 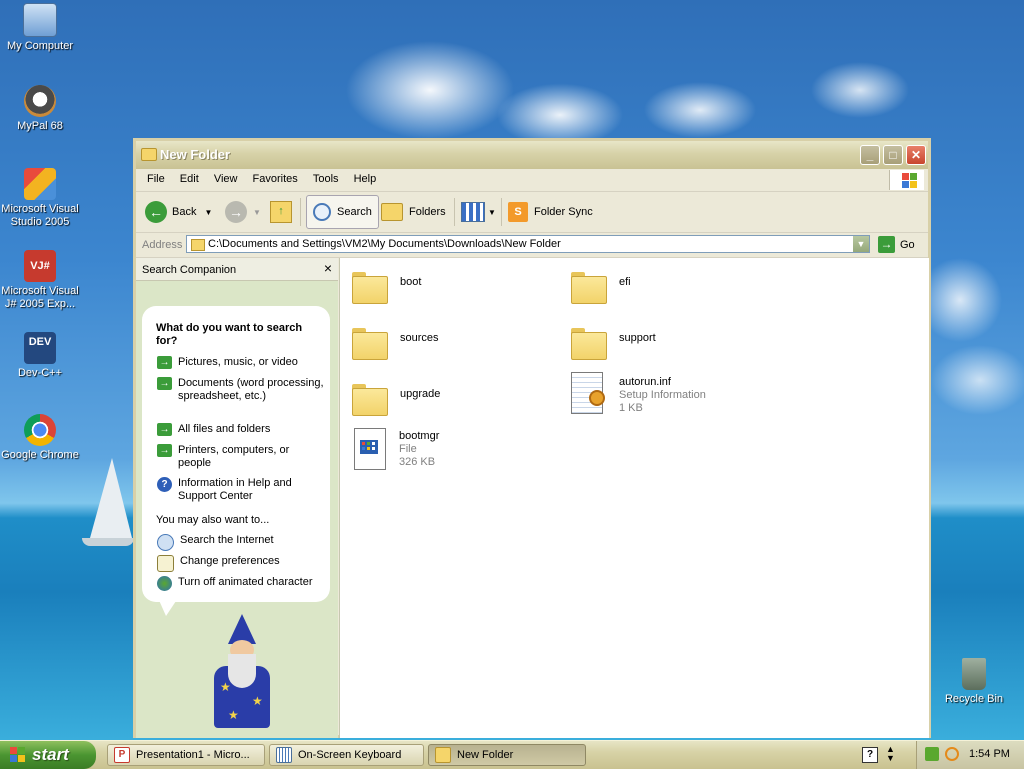 I want to click on search-option-printers: → Printers, computers, or people, so click(x=241, y=457).